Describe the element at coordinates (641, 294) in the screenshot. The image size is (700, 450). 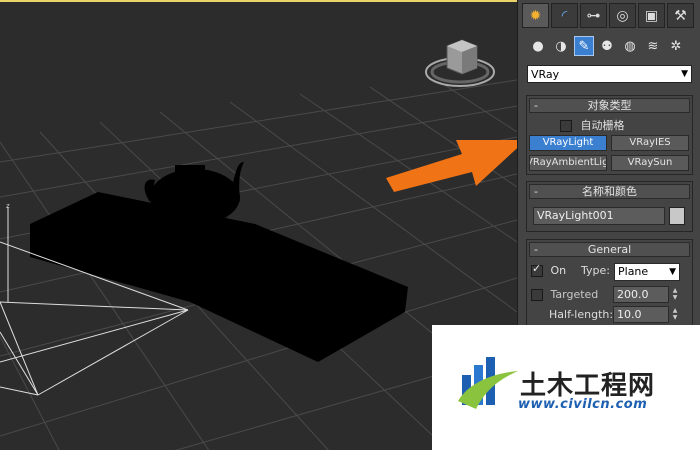
I see `targeted-distance-field: 200.0` at that location.